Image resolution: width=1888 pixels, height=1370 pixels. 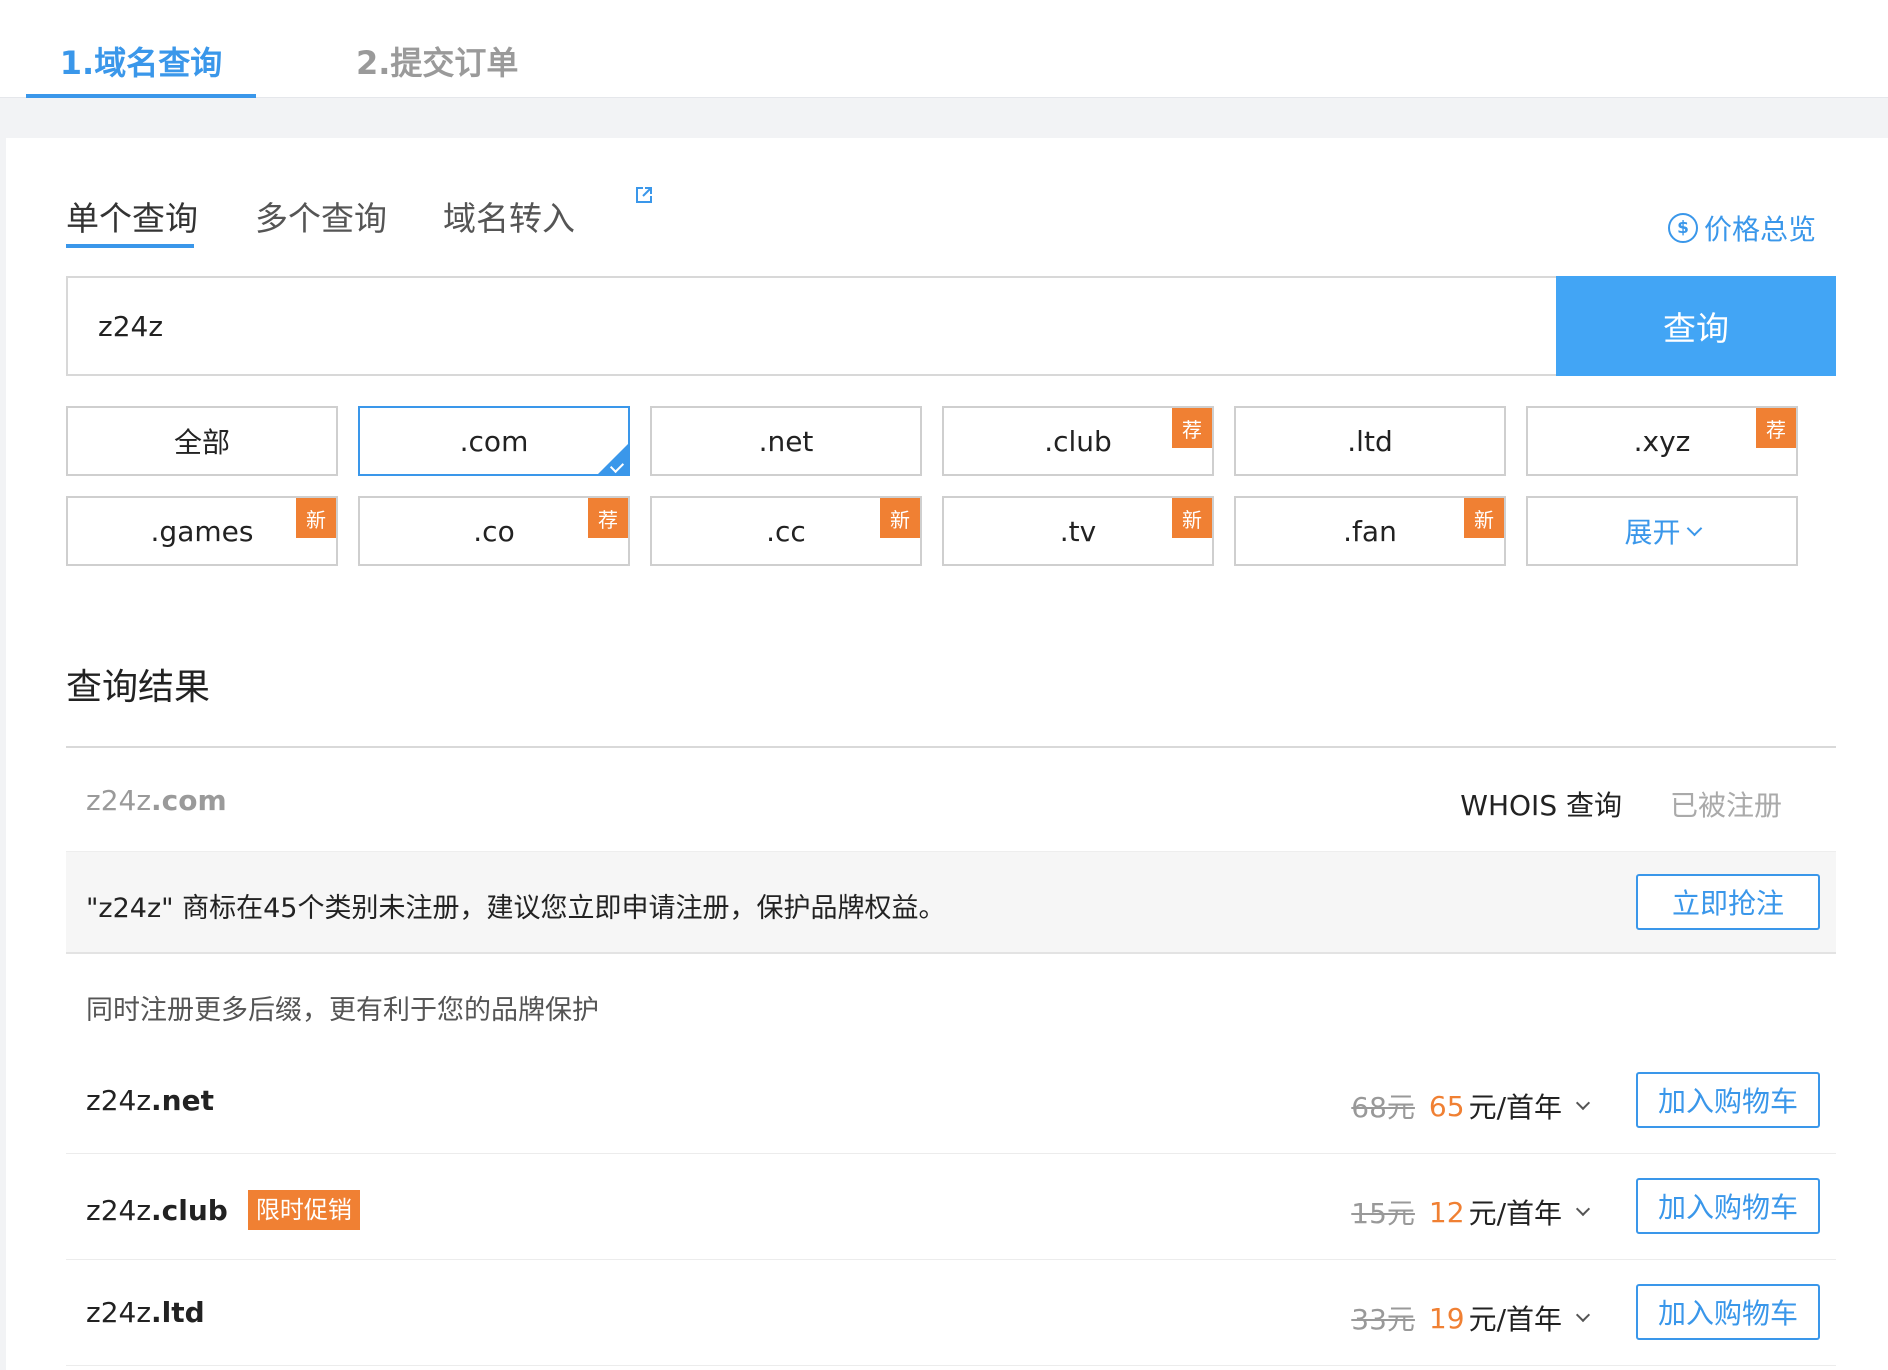 I want to click on tld-label: .fan, so click(x=1370, y=531).